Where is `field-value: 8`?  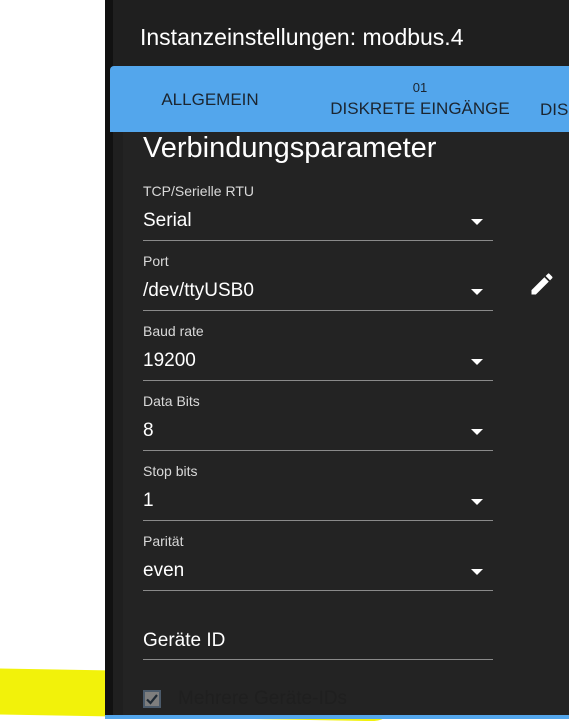
field-value: 8 is located at coordinates (148, 430).